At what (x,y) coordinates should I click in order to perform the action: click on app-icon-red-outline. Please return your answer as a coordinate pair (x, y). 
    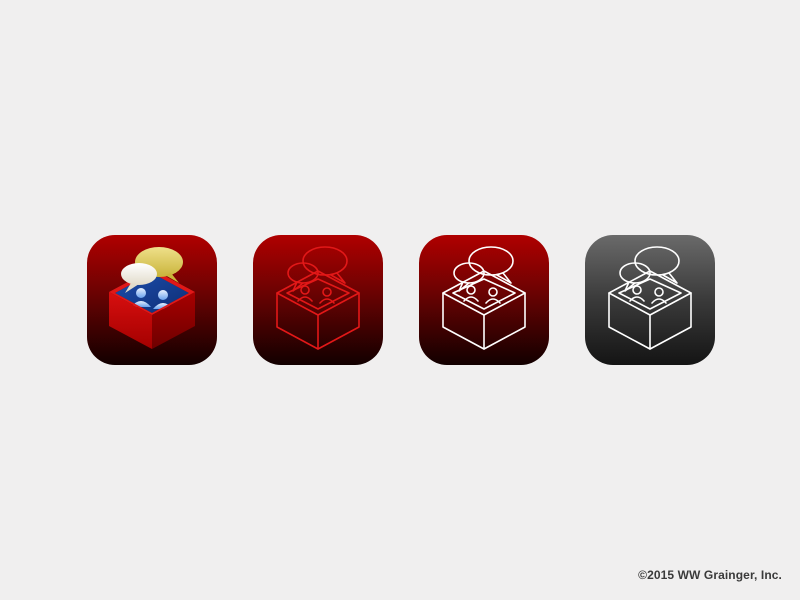
    Looking at the image, I should click on (318, 300).